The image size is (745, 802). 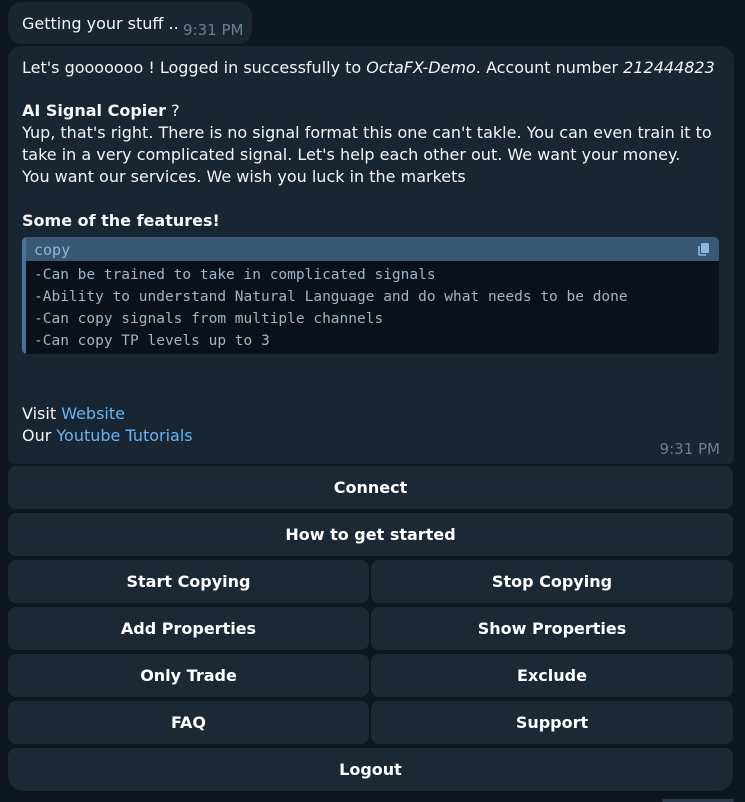 I want to click on tutorial-prefix: Our, so click(x=39, y=435).